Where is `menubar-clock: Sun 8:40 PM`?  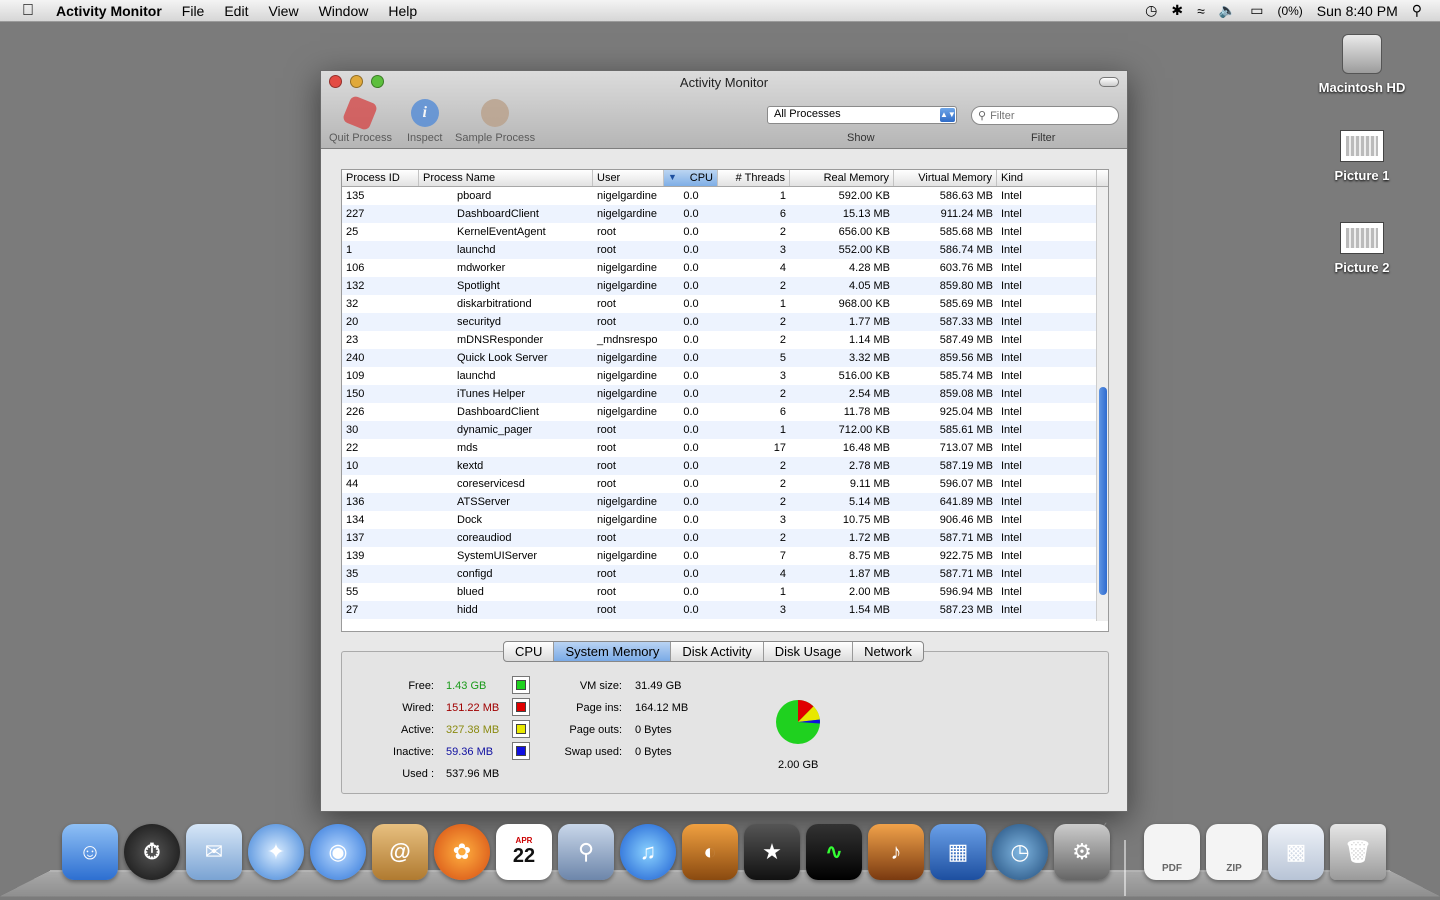 menubar-clock: Sun 8:40 PM is located at coordinates (1357, 11).